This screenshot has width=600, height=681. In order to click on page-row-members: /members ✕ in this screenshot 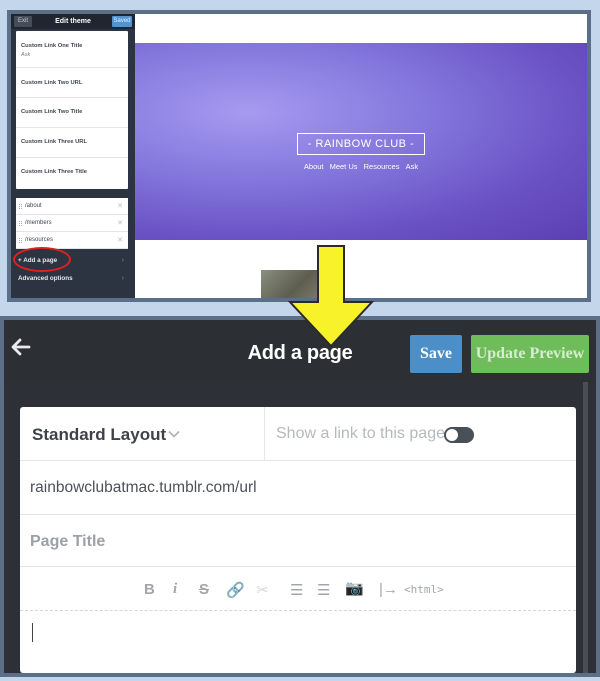, I will do `click(72, 223)`.